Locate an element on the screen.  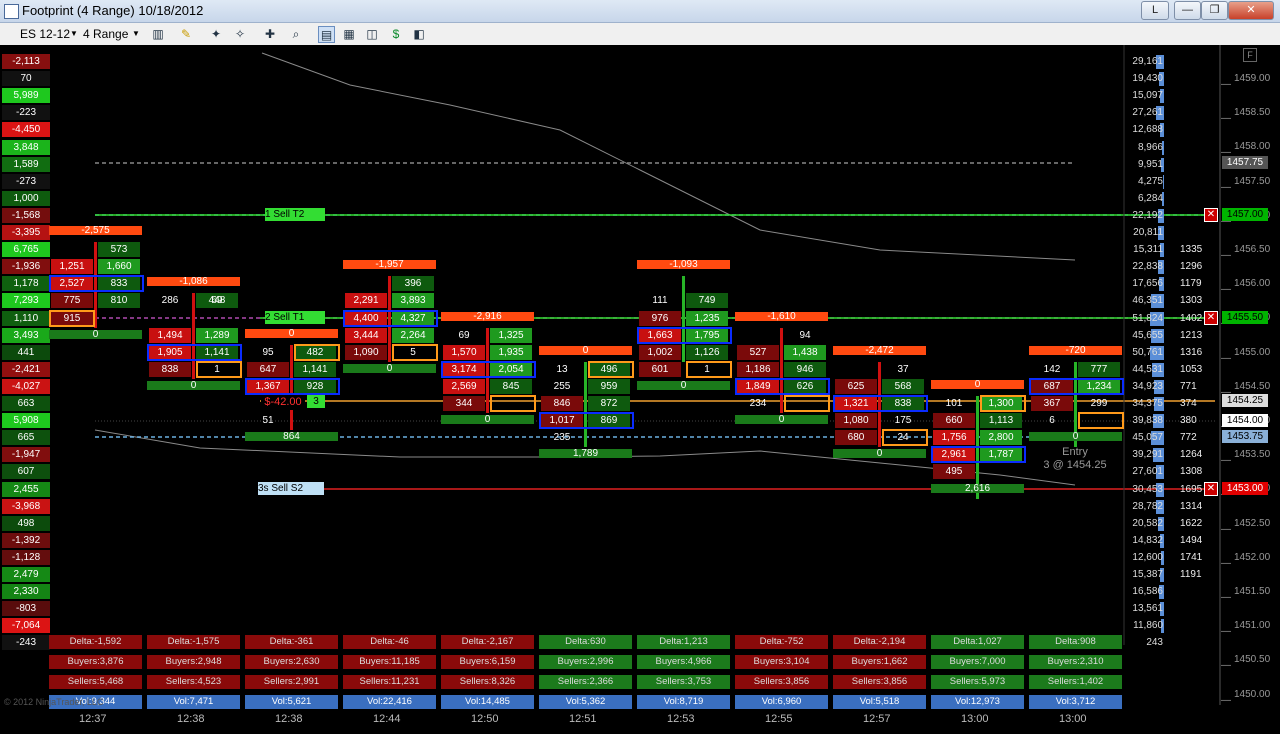
bid-cell: 95 is located at coordinates (268, 352).